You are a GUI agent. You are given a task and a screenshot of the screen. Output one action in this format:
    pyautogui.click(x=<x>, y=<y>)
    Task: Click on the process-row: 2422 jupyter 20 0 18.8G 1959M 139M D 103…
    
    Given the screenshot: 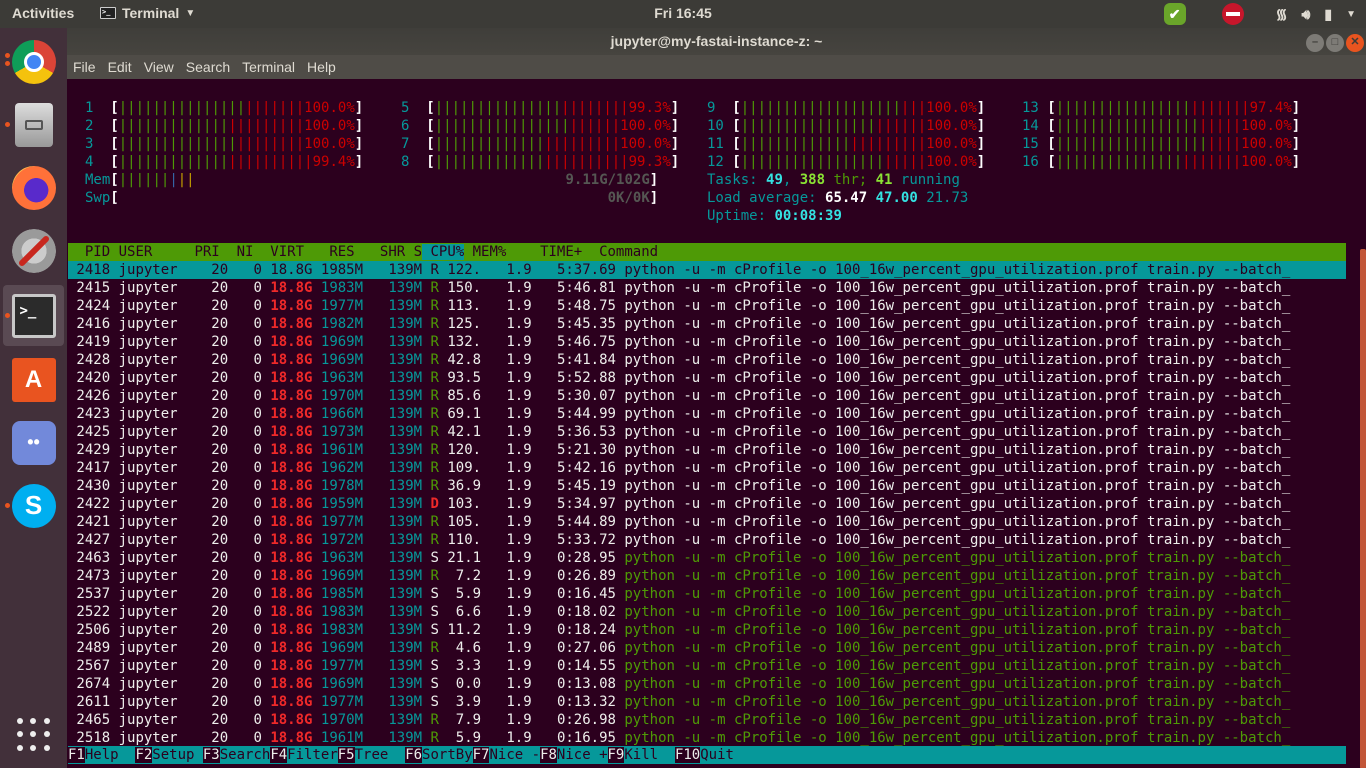 What is the action you would take?
    pyautogui.click(x=707, y=504)
    